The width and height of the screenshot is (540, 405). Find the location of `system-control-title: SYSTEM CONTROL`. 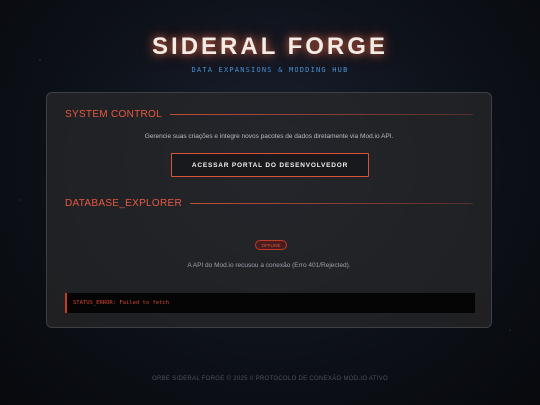

system-control-title: SYSTEM CONTROL is located at coordinates (113, 114).